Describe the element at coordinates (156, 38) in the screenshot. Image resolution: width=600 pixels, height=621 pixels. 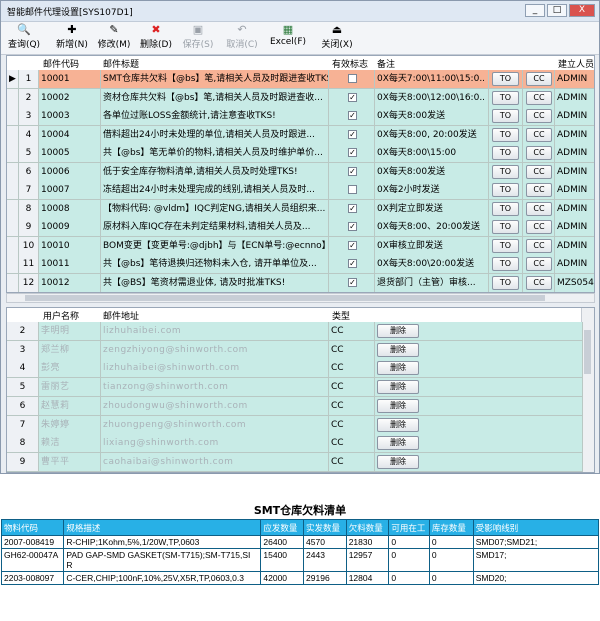
I see `toolbar-button-3: ✖ 删除(D)` at that location.